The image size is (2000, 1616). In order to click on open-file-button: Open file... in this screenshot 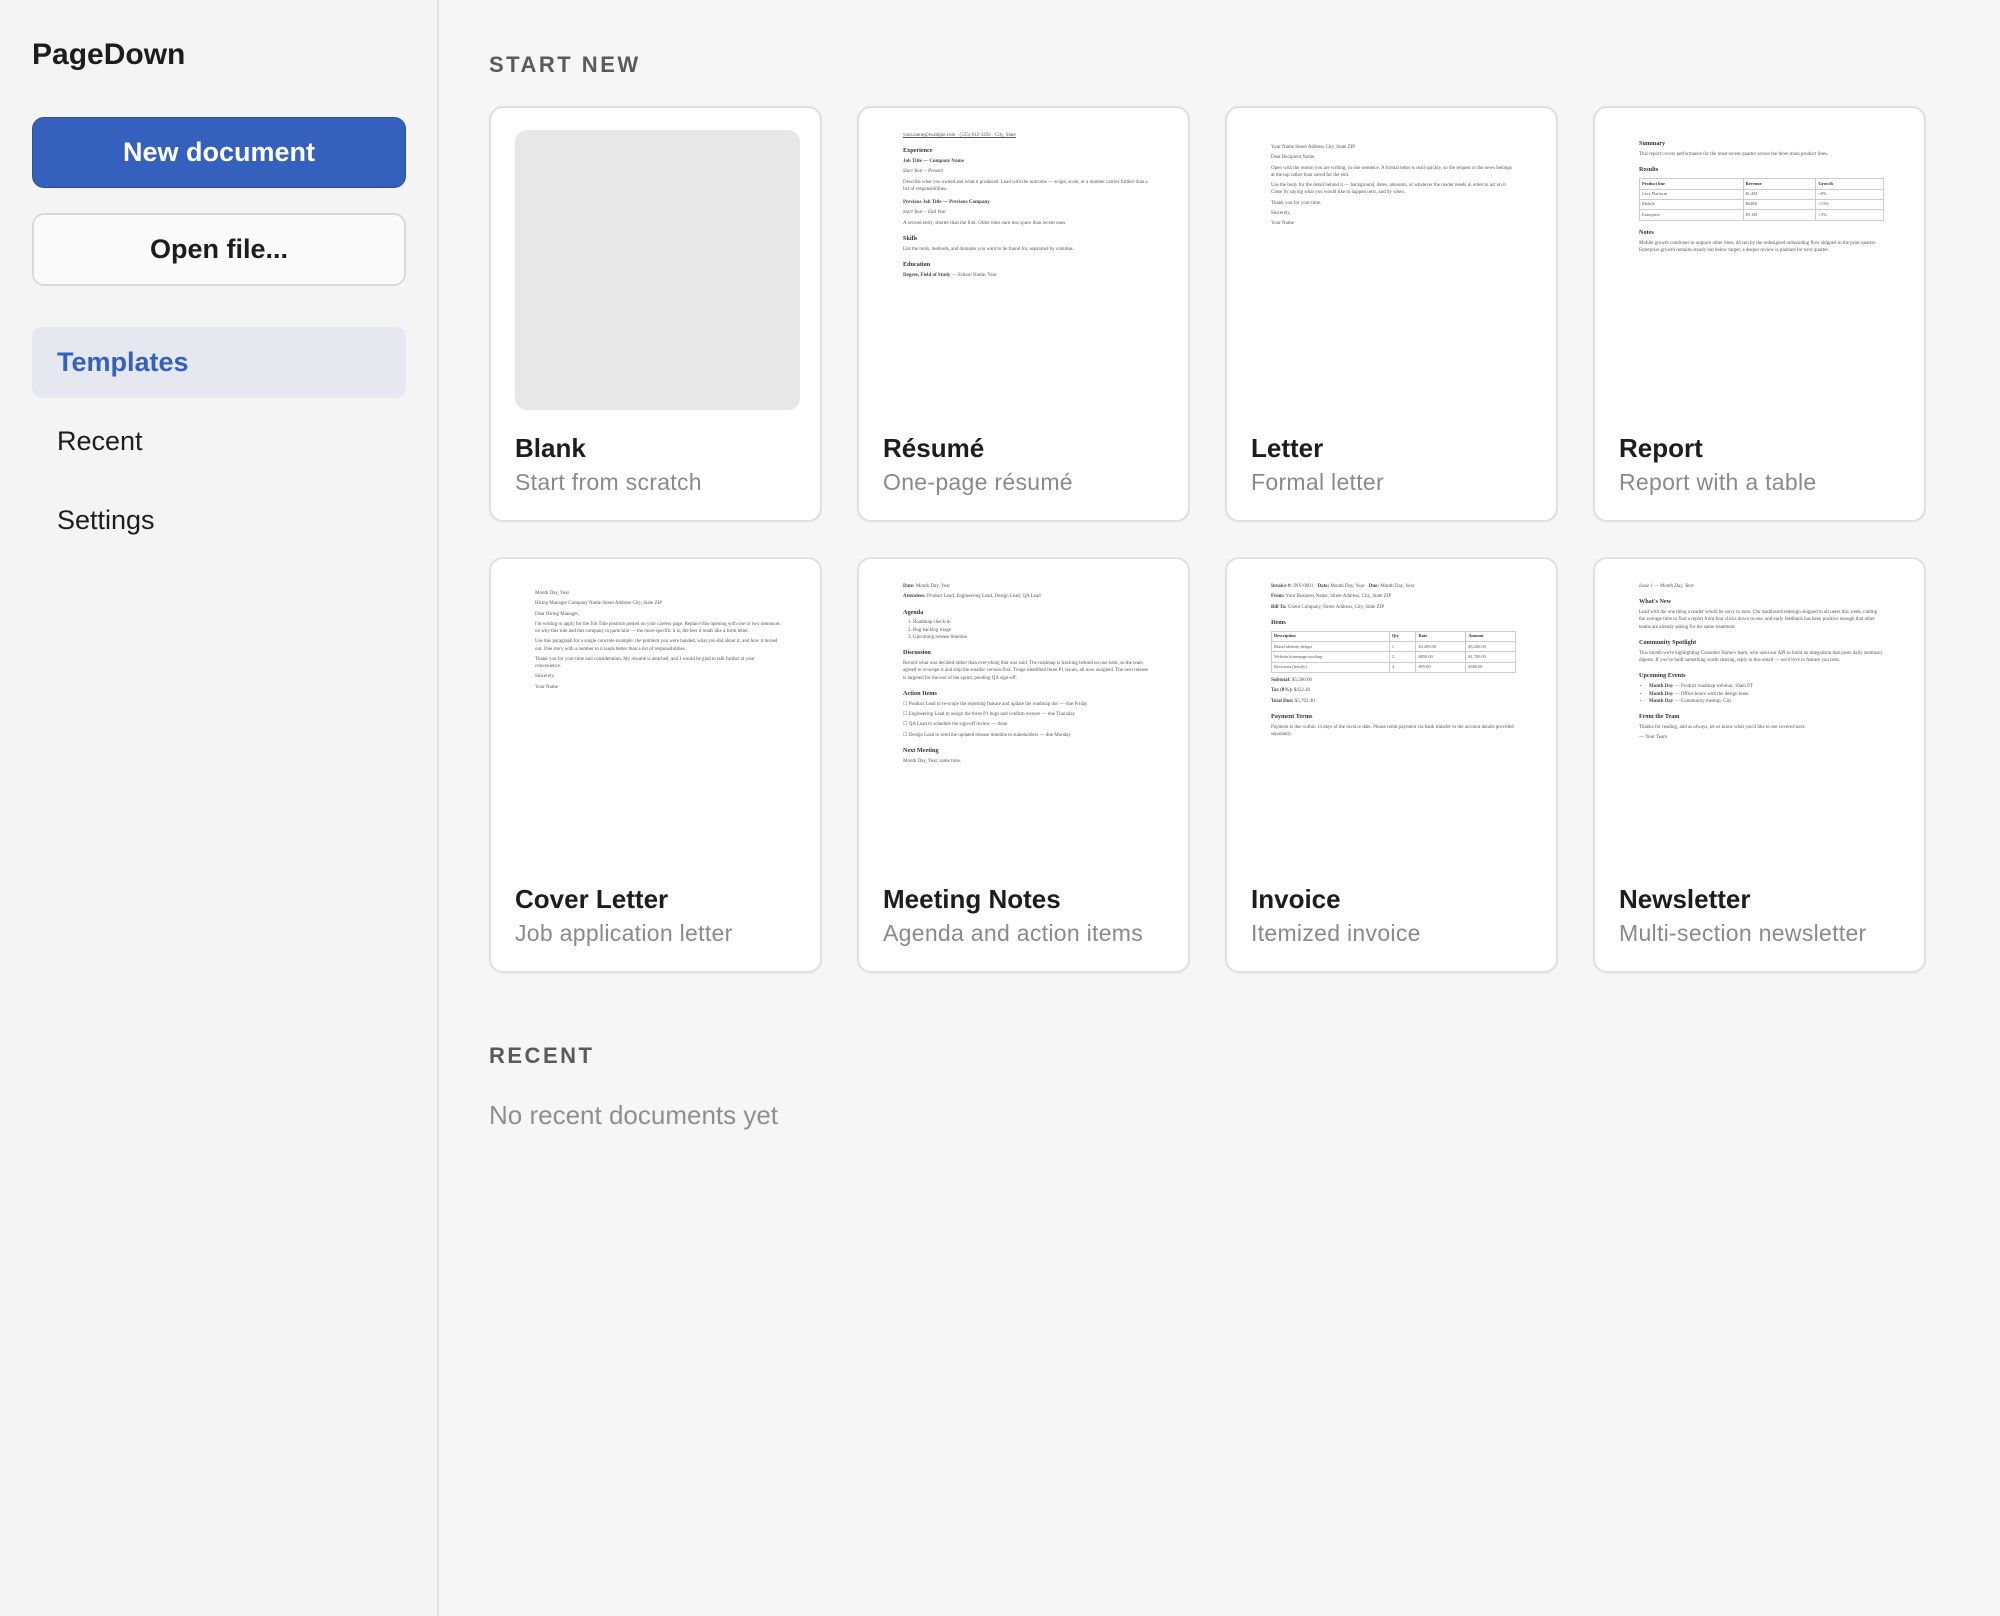, I will do `click(219, 249)`.